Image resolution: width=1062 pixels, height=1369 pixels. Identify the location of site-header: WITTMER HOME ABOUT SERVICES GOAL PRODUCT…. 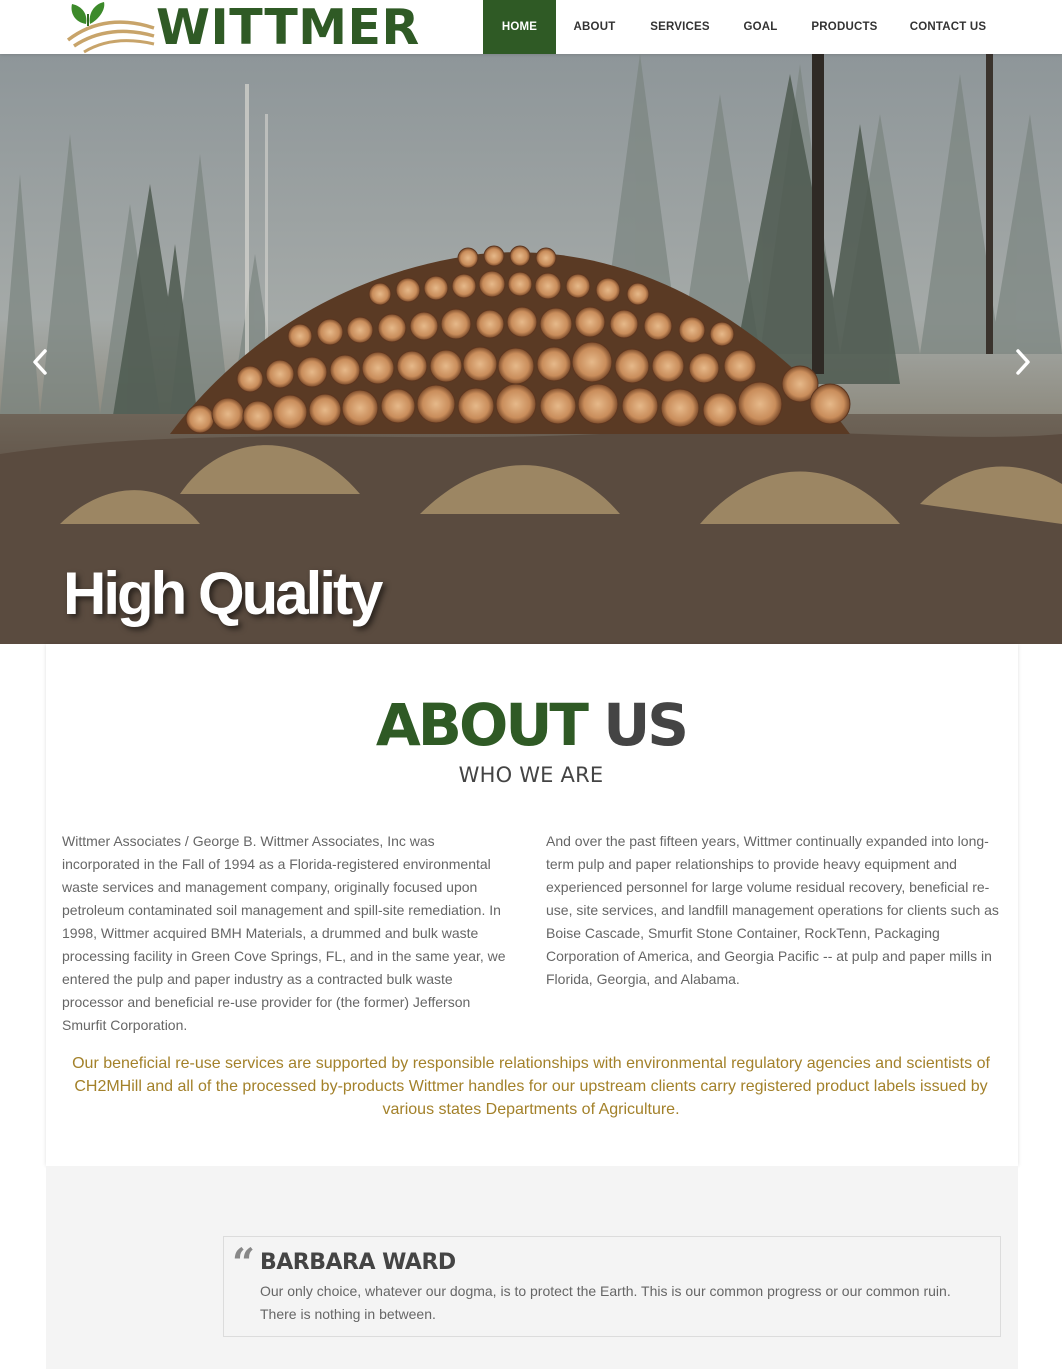
(531, 27).